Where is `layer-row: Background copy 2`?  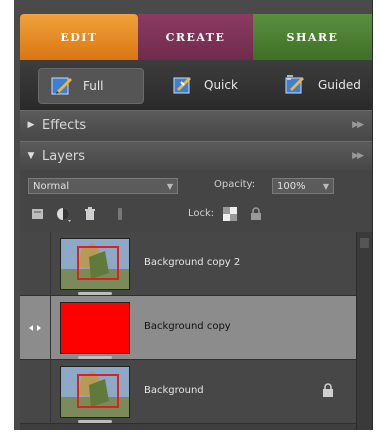 layer-row: Background copy 2 is located at coordinates (188, 264).